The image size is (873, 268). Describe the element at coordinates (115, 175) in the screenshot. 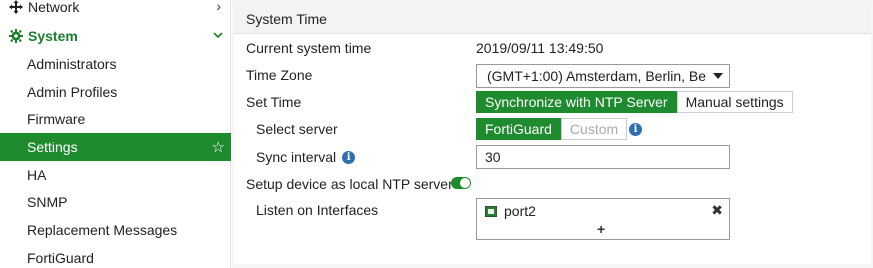

I see `sidebar-item-ha: HA` at that location.